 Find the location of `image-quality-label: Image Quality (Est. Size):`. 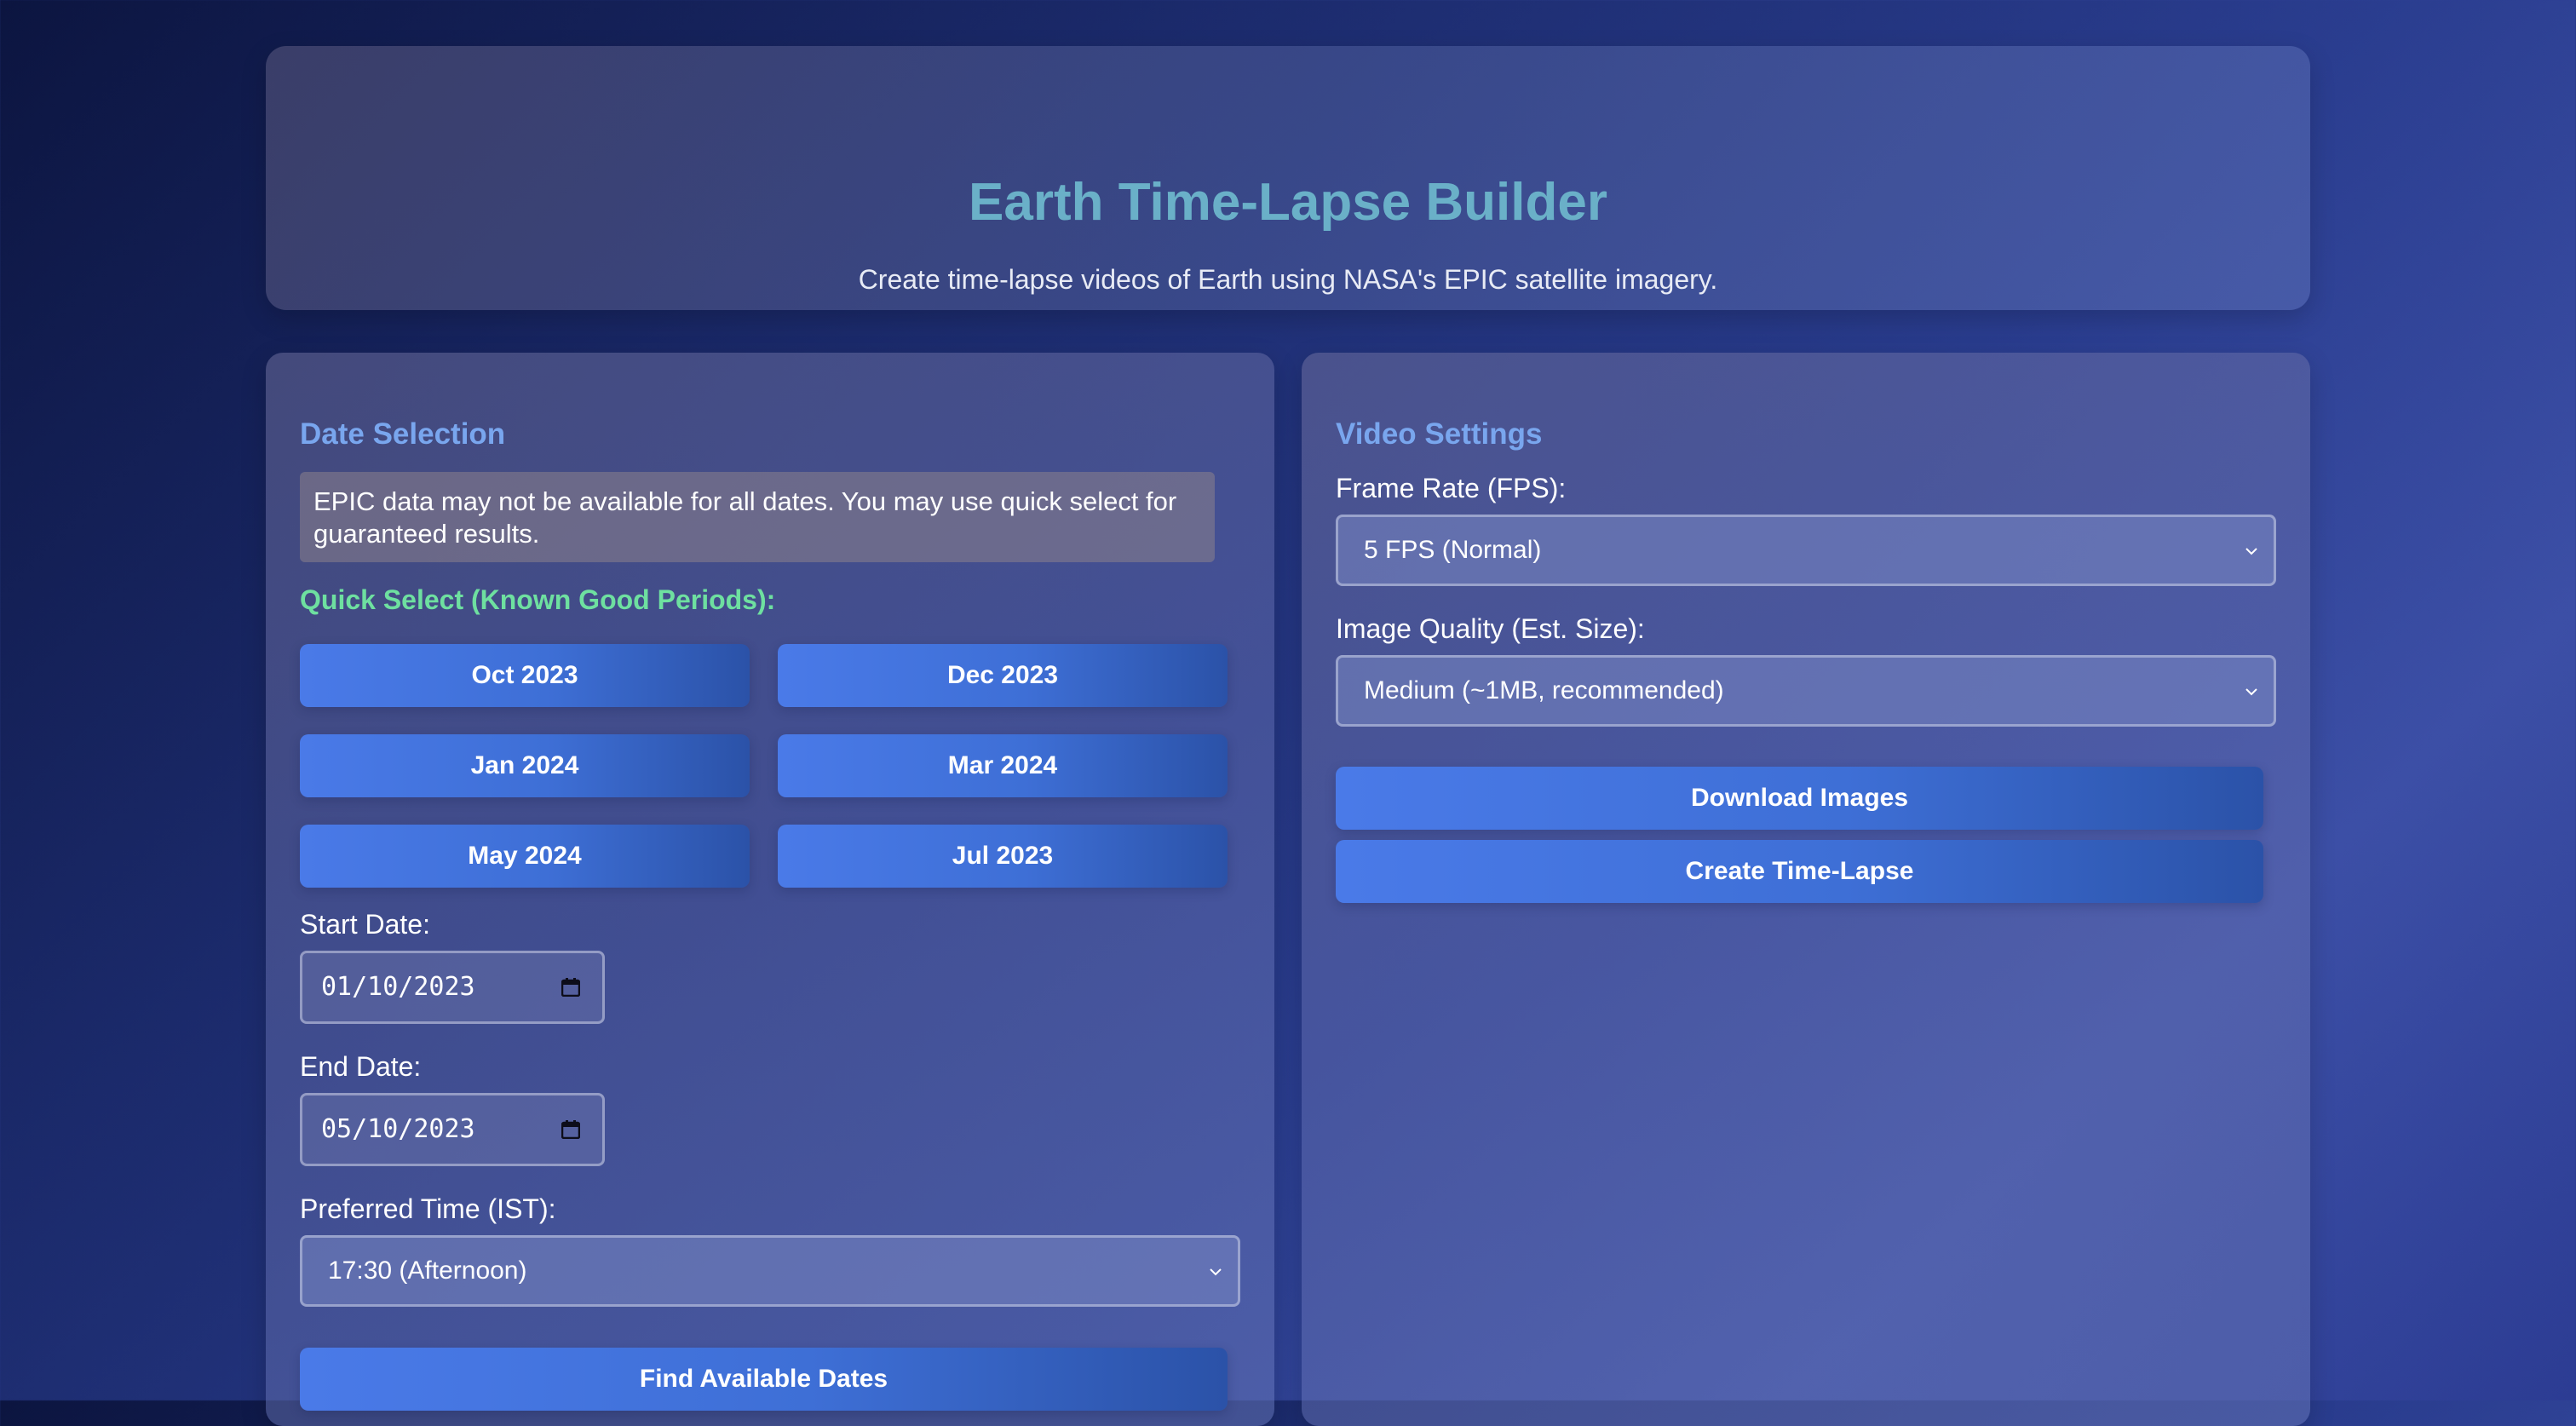

image-quality-label: Image Quality (Est. Size): is located at coordinates (1491, 628).